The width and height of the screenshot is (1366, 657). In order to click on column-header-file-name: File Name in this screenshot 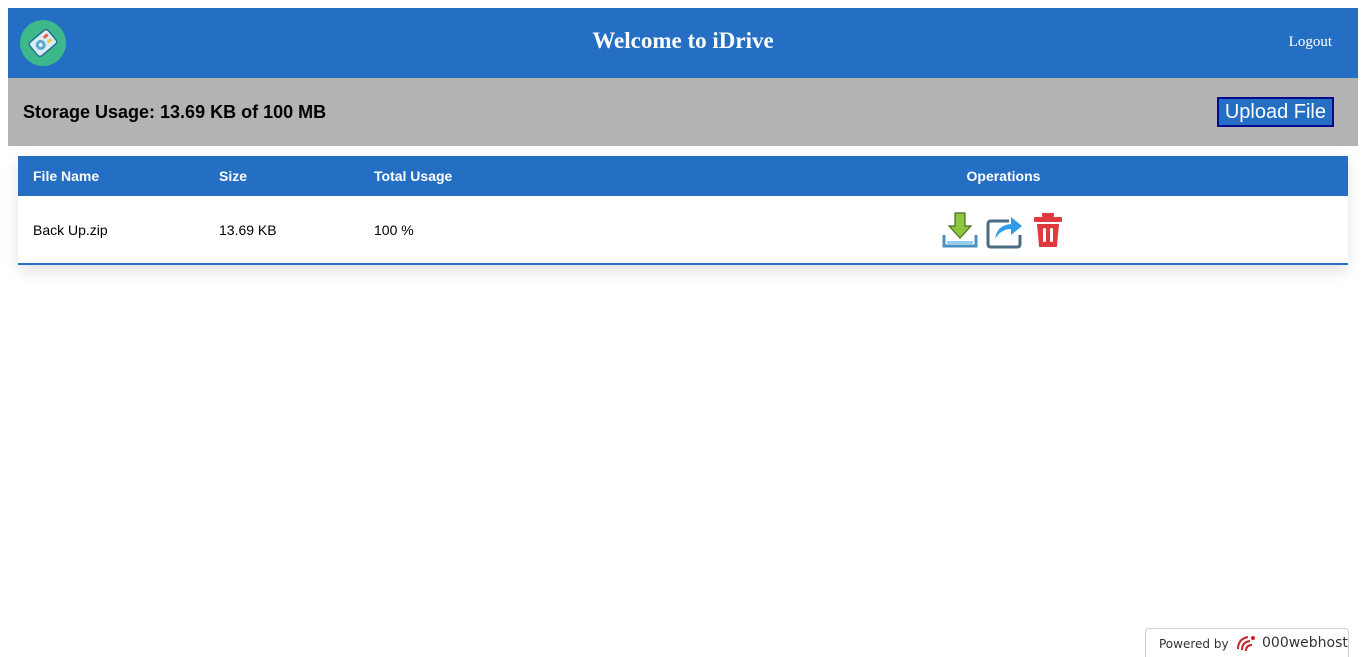, I will do `click(66, 176)`.